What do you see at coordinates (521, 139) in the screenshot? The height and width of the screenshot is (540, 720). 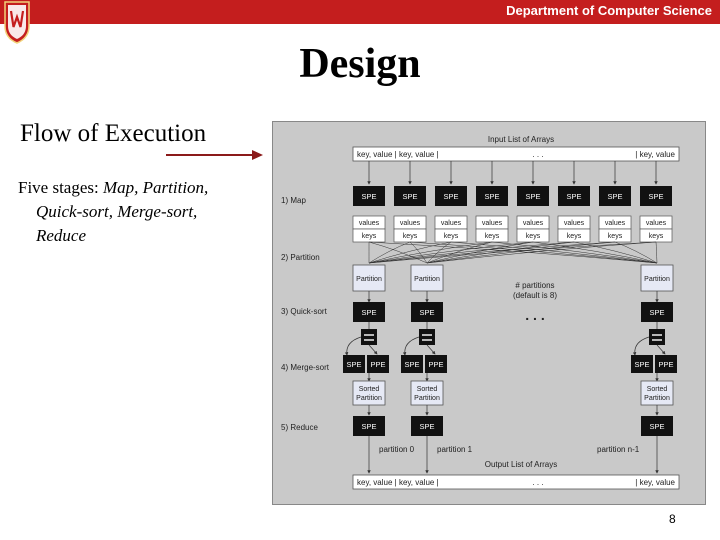 I see `input-list-title: Input List of Arrays` at bounding box center [521, 139].